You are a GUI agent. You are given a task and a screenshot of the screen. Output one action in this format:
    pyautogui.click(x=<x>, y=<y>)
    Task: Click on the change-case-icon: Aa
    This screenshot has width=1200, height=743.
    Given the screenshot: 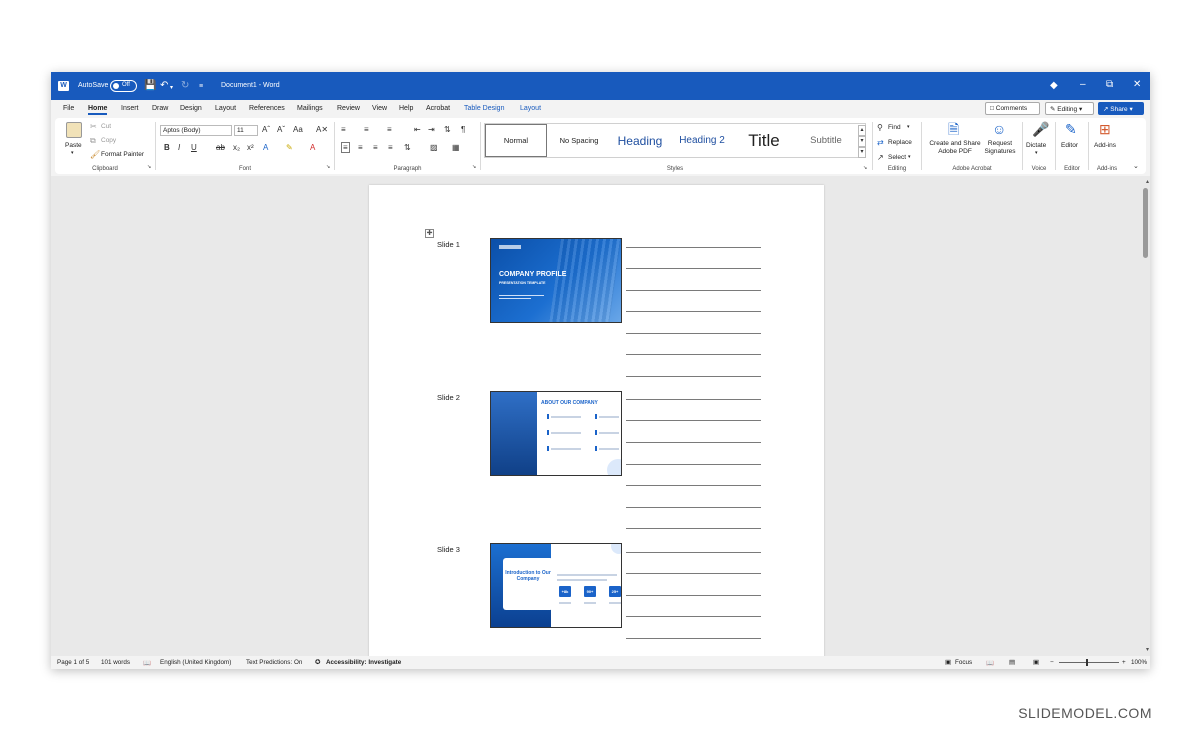 What is the action you would take?
    pyautogui.click(x=298, y=129)
    